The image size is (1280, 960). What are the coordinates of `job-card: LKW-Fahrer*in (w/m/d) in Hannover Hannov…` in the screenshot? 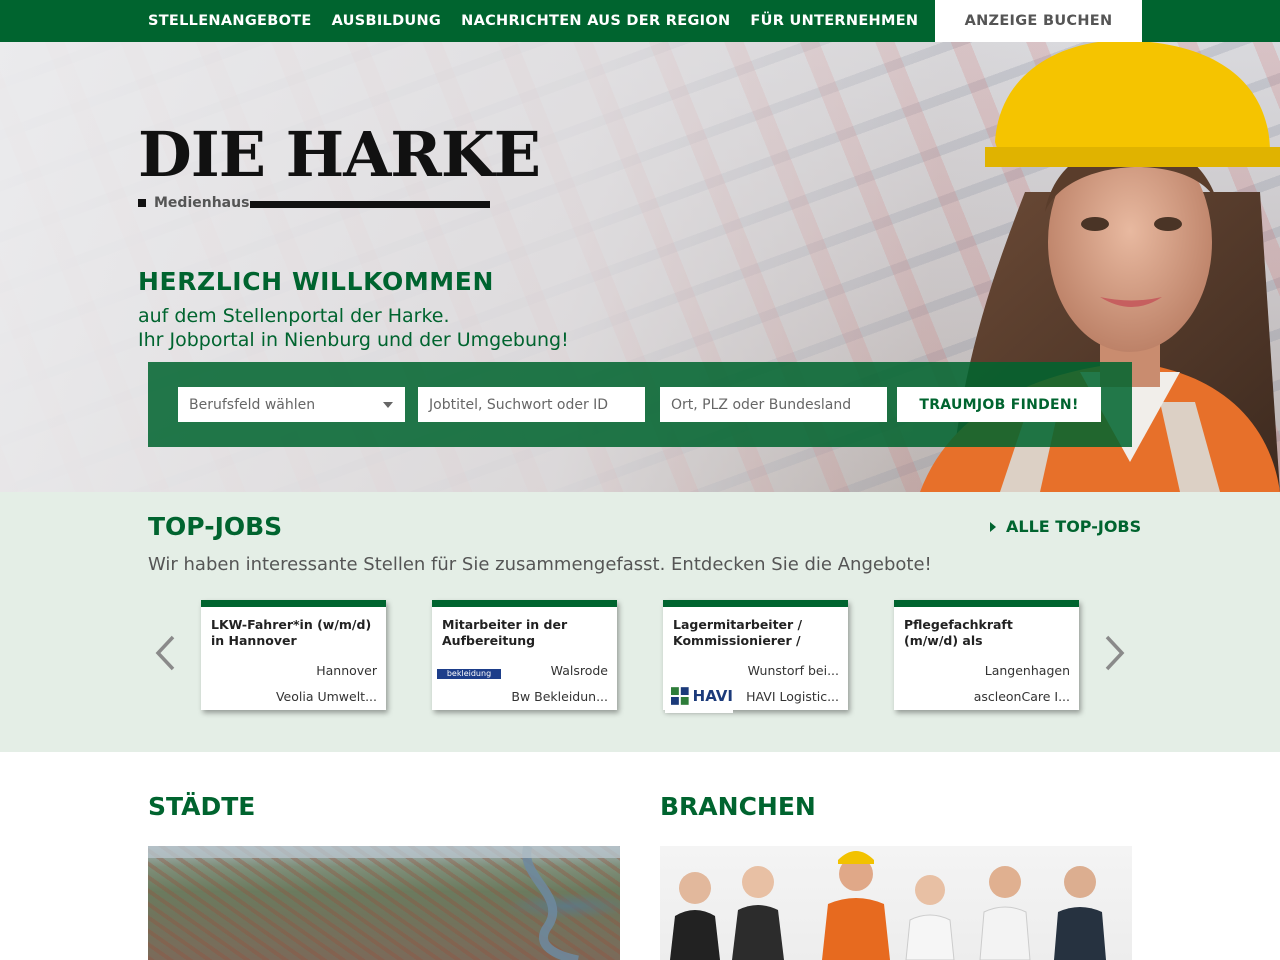 It's located at (293, 655).